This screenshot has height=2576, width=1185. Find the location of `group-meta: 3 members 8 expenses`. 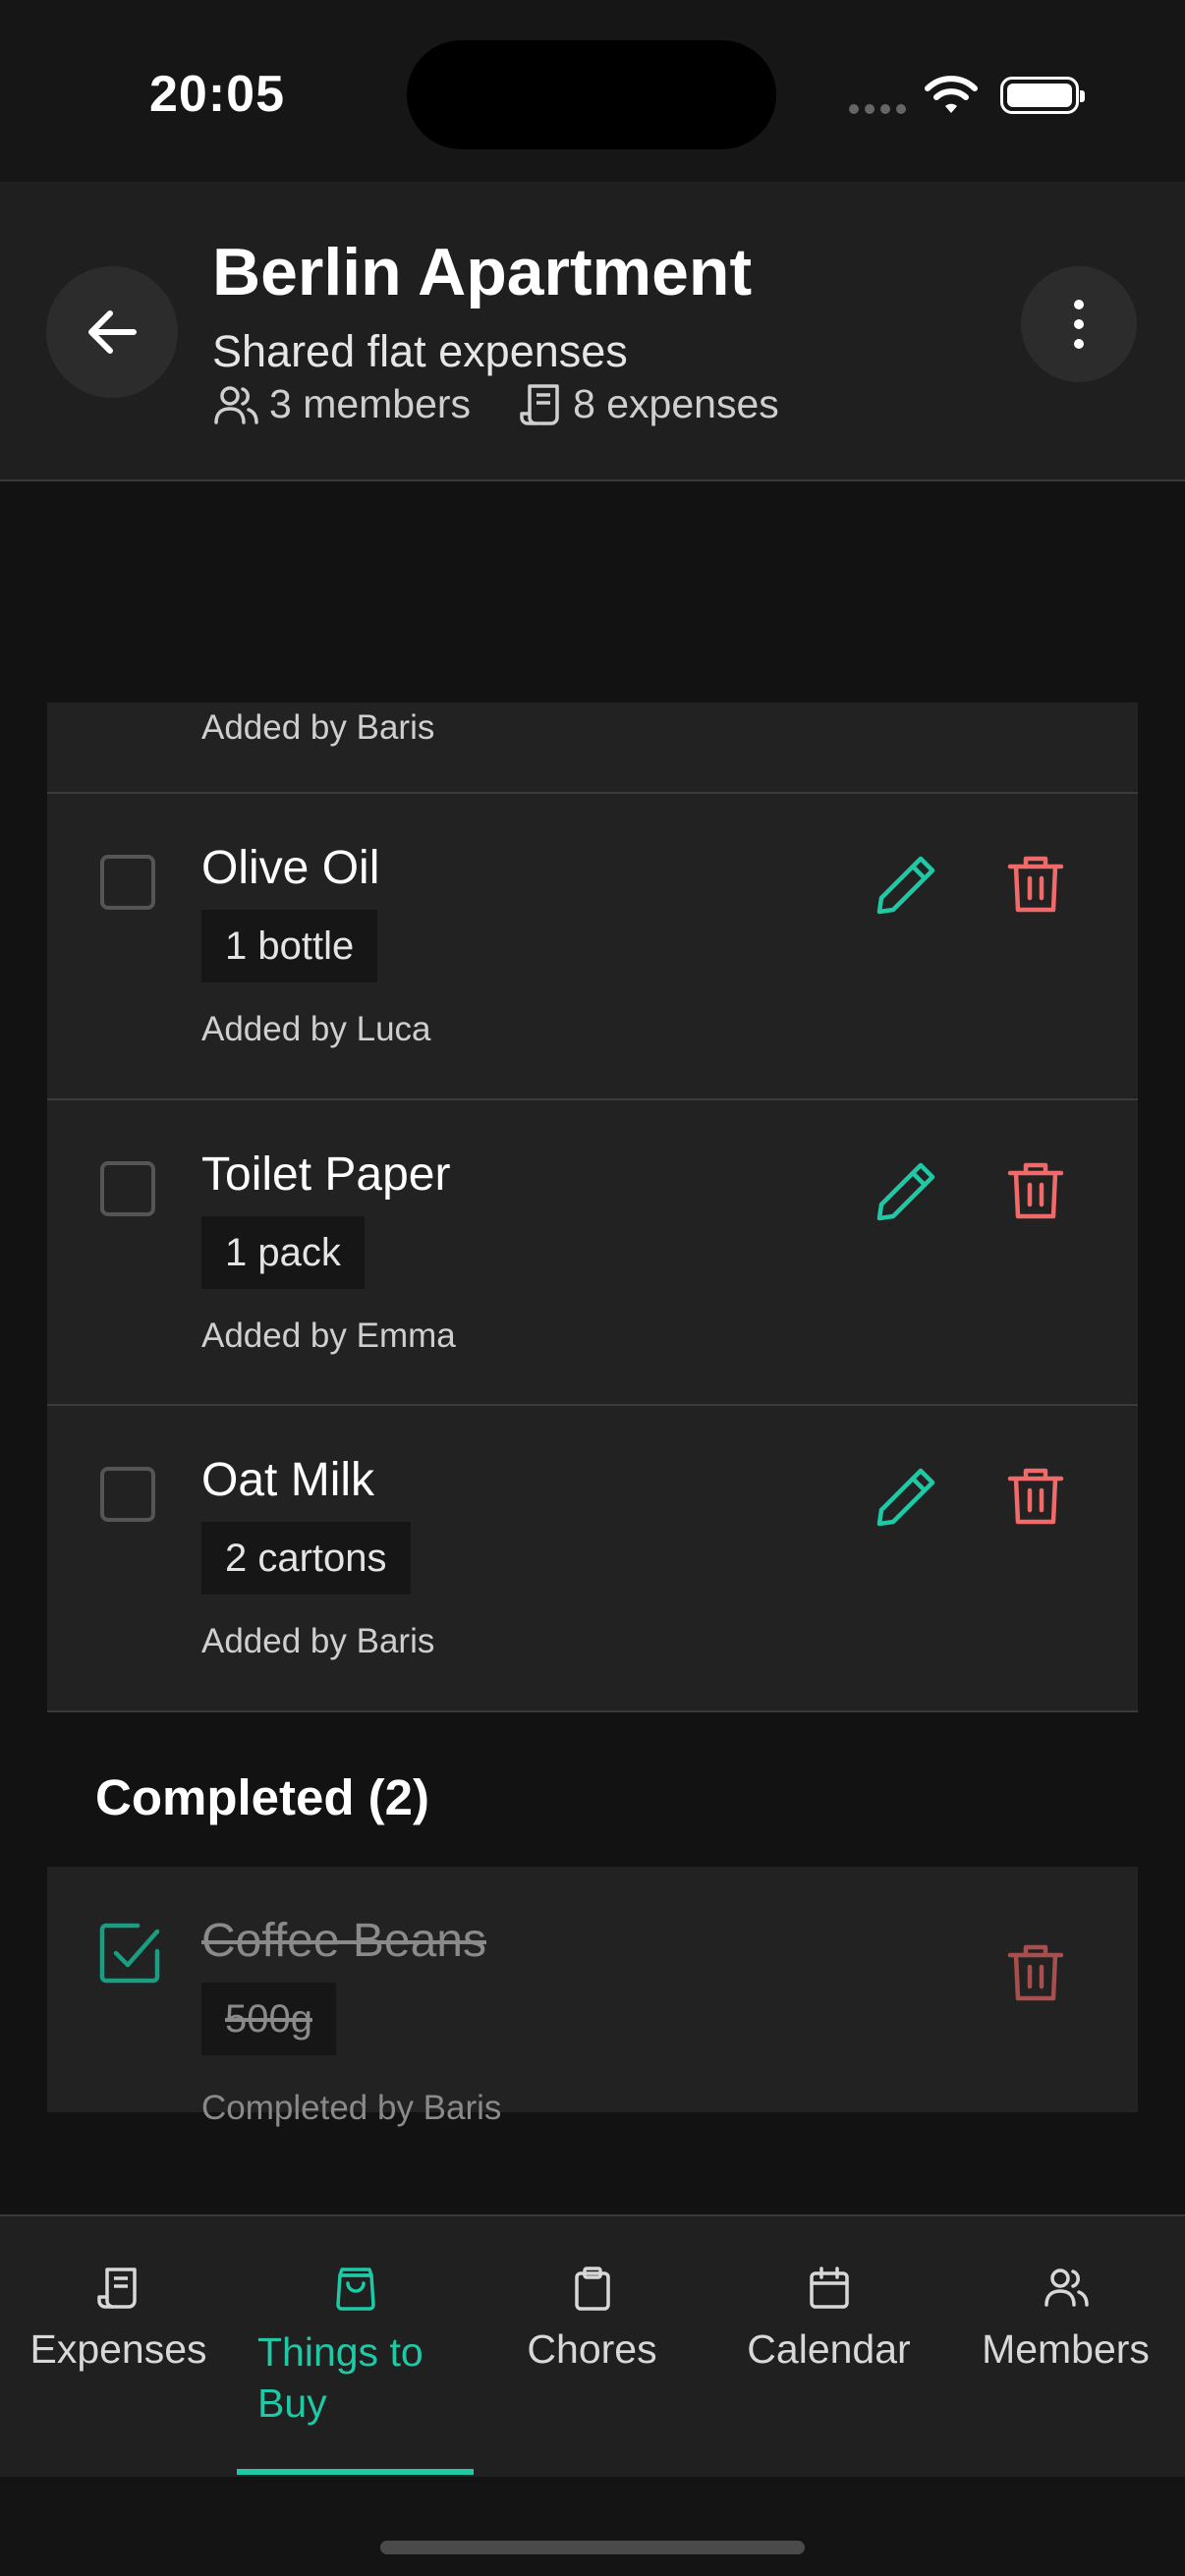

group-meta: 3 members 8 expenses is located at coordinates (496, 404).